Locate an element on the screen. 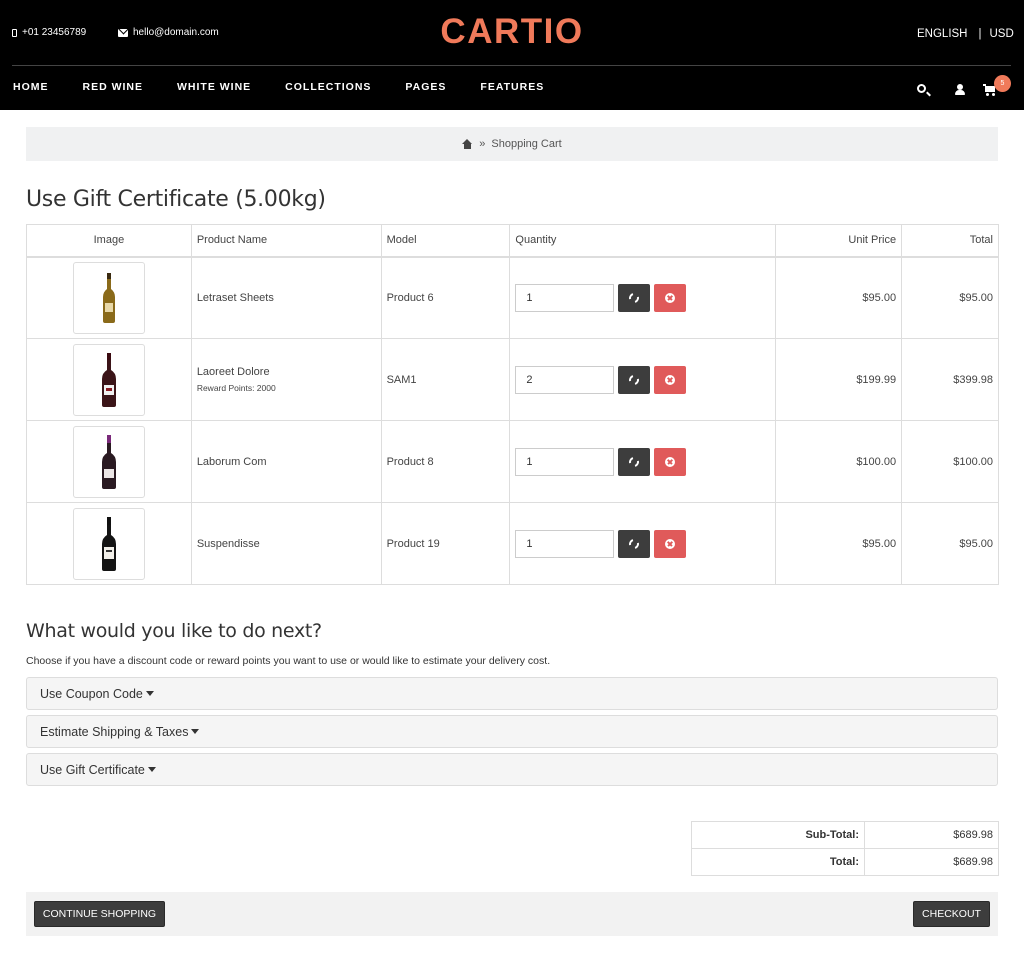  coupon-accordion: Use Coupon Code is located at coordinates (512, 693).